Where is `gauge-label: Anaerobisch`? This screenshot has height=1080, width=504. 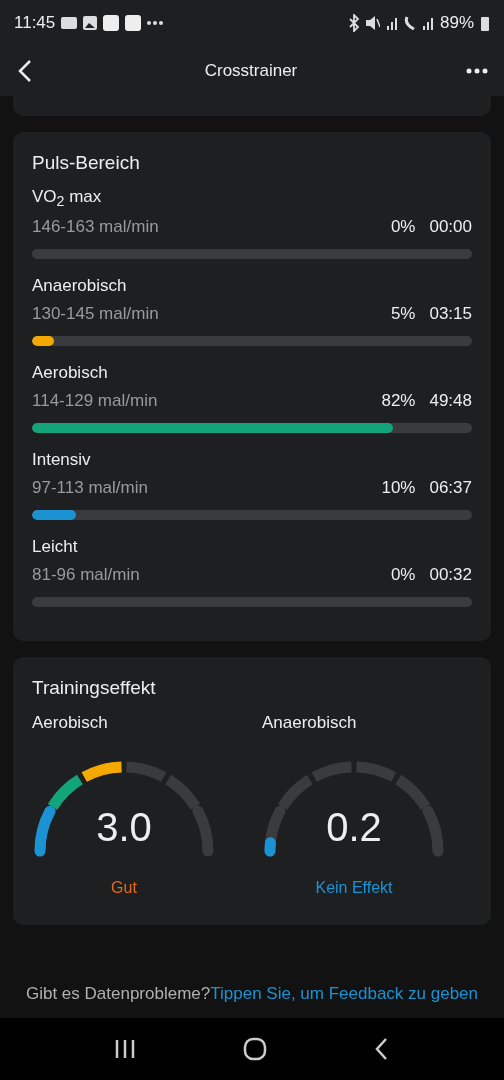
gauge-label: Anaerobisch is located at coordinates (310, 723).